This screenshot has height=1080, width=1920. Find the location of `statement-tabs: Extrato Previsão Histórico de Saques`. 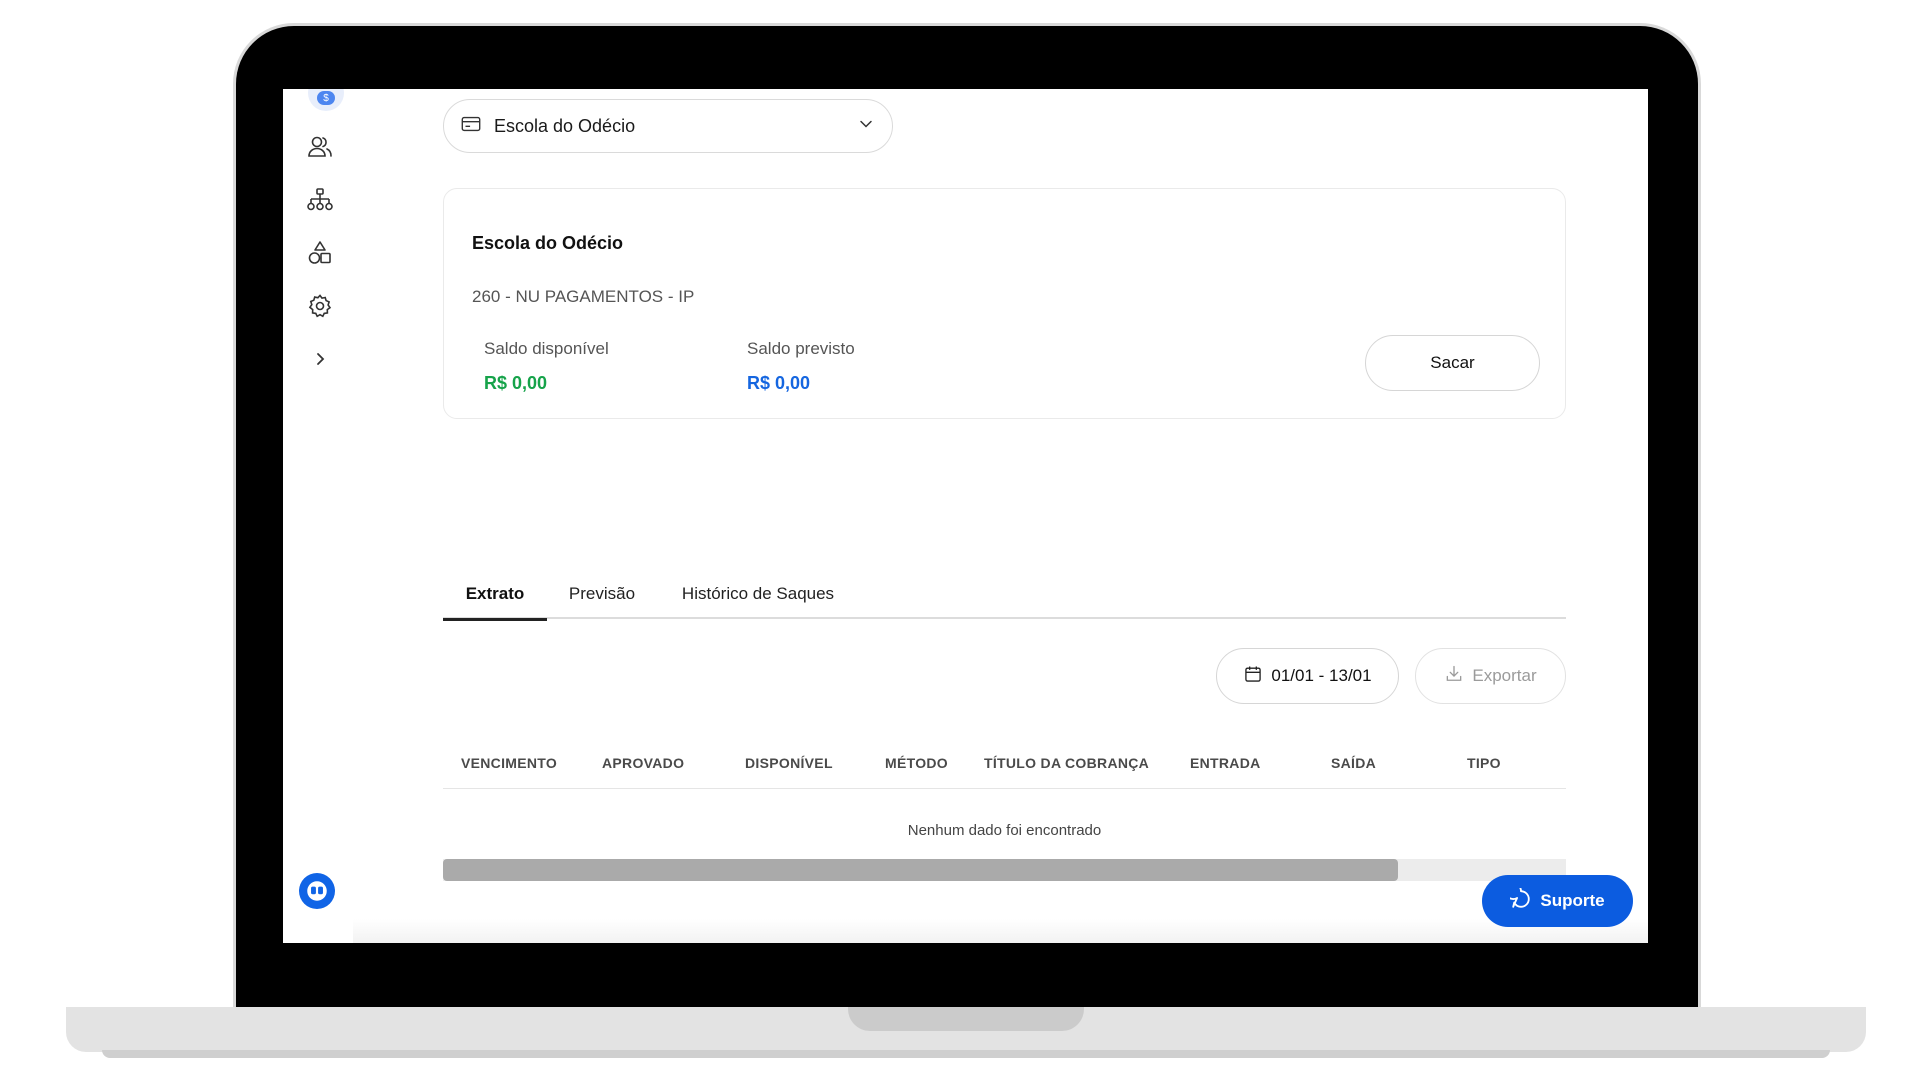

statement-tabs: Extrato Previsão Histórico de Saques is located at coordinates (1004, 595).